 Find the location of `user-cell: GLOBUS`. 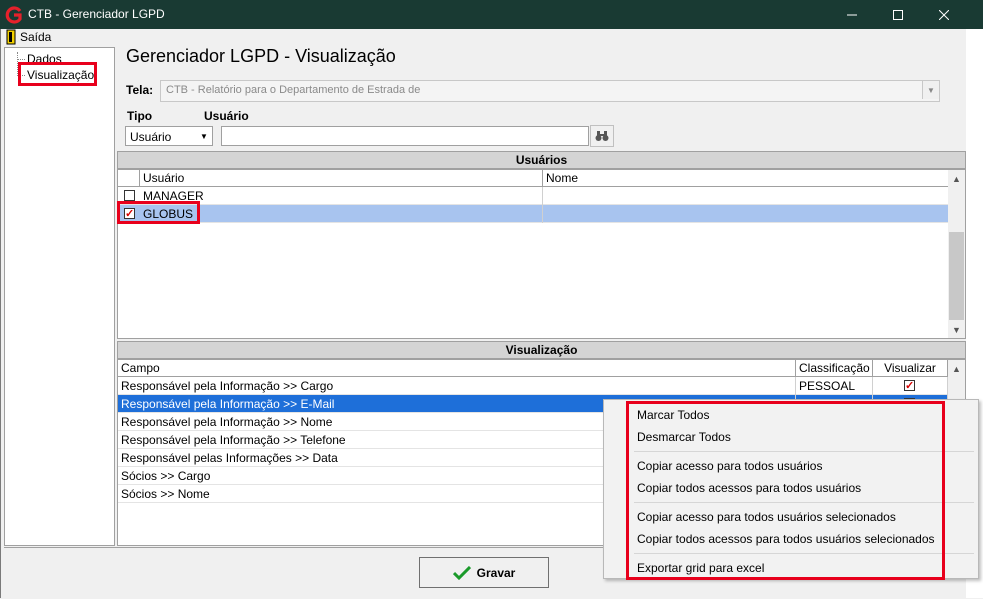

user-cell: GLOBUS is located at coordinates (341, 214).